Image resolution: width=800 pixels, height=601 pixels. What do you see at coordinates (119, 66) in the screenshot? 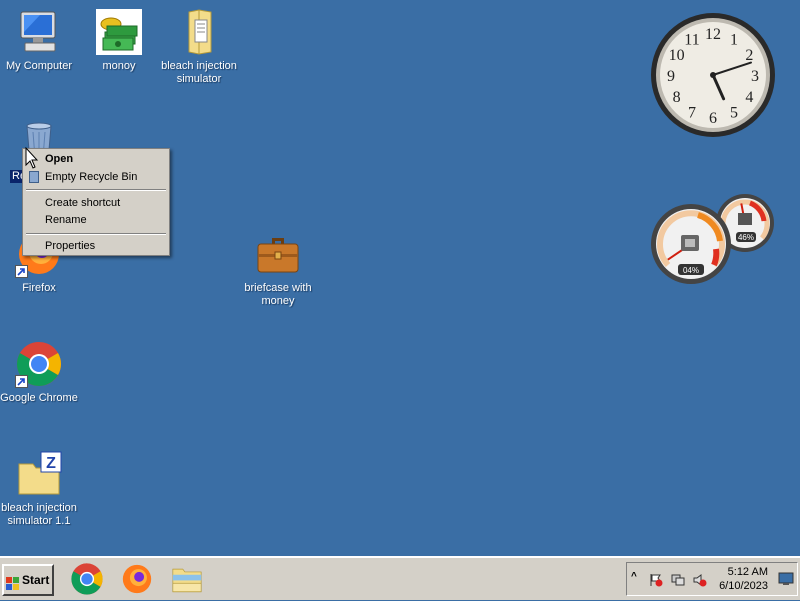
I see `desktop-icon-label: monoy` at bounding box center [119, 66].